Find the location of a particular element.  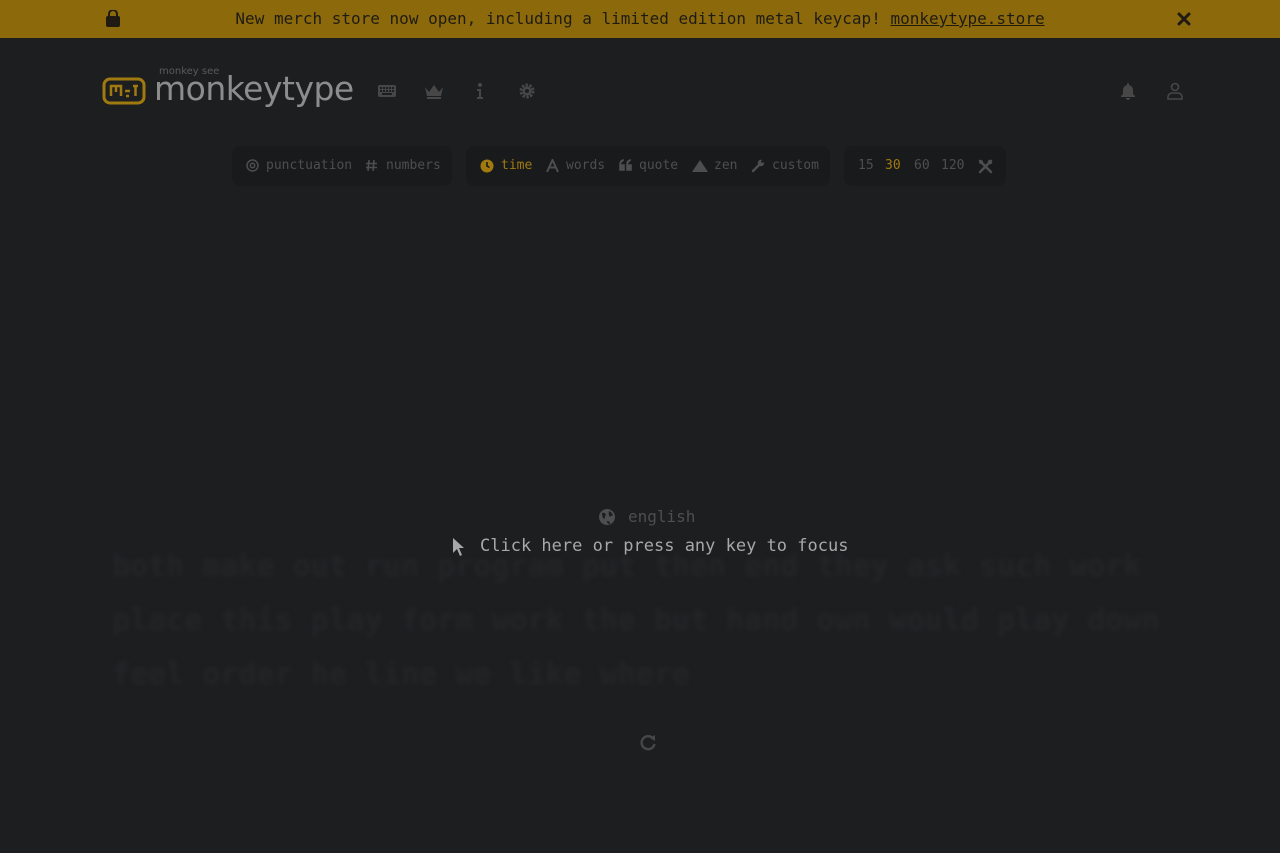

globe-icon is located at coordinates (607, 517).